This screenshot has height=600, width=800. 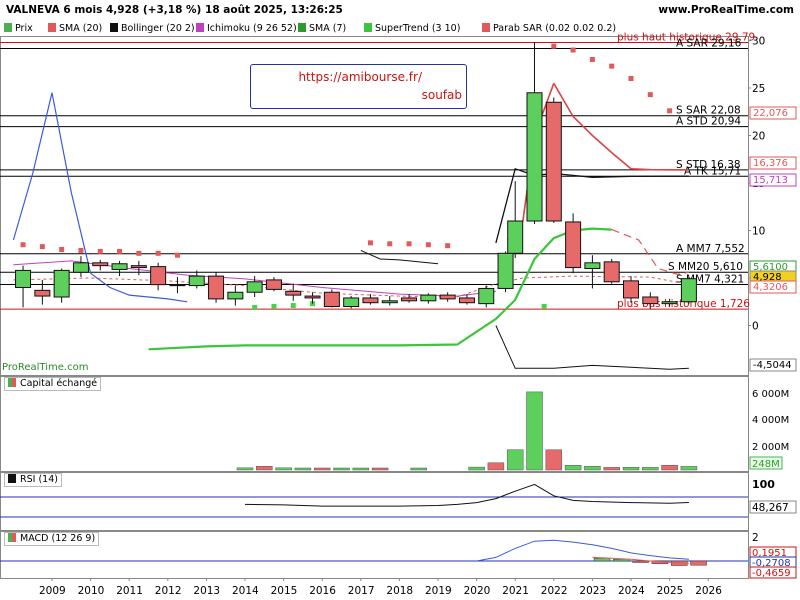 What do you see at coordinates (709, 43) in the screenshot?
I see `level-label: A SAR 29,16` at bounding box center [709, 43].